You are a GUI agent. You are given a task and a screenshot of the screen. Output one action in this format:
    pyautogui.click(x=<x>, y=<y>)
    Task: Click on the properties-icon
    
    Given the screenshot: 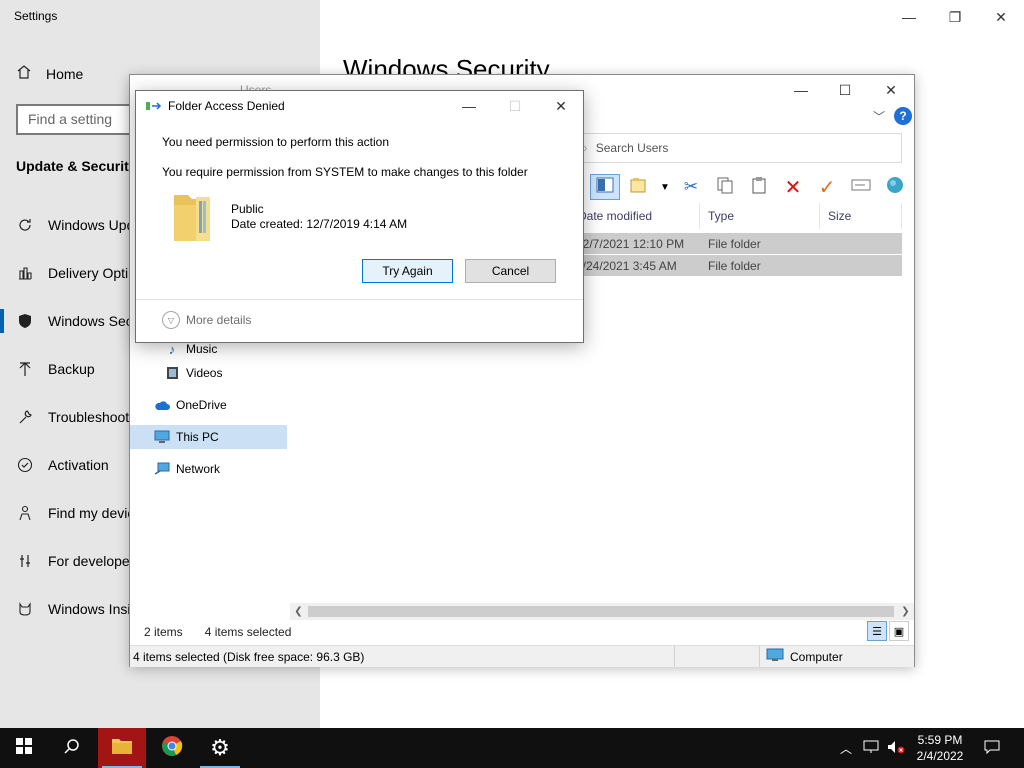 What is the action you would take?
    pyautogui.click(x=639, y=187)
    